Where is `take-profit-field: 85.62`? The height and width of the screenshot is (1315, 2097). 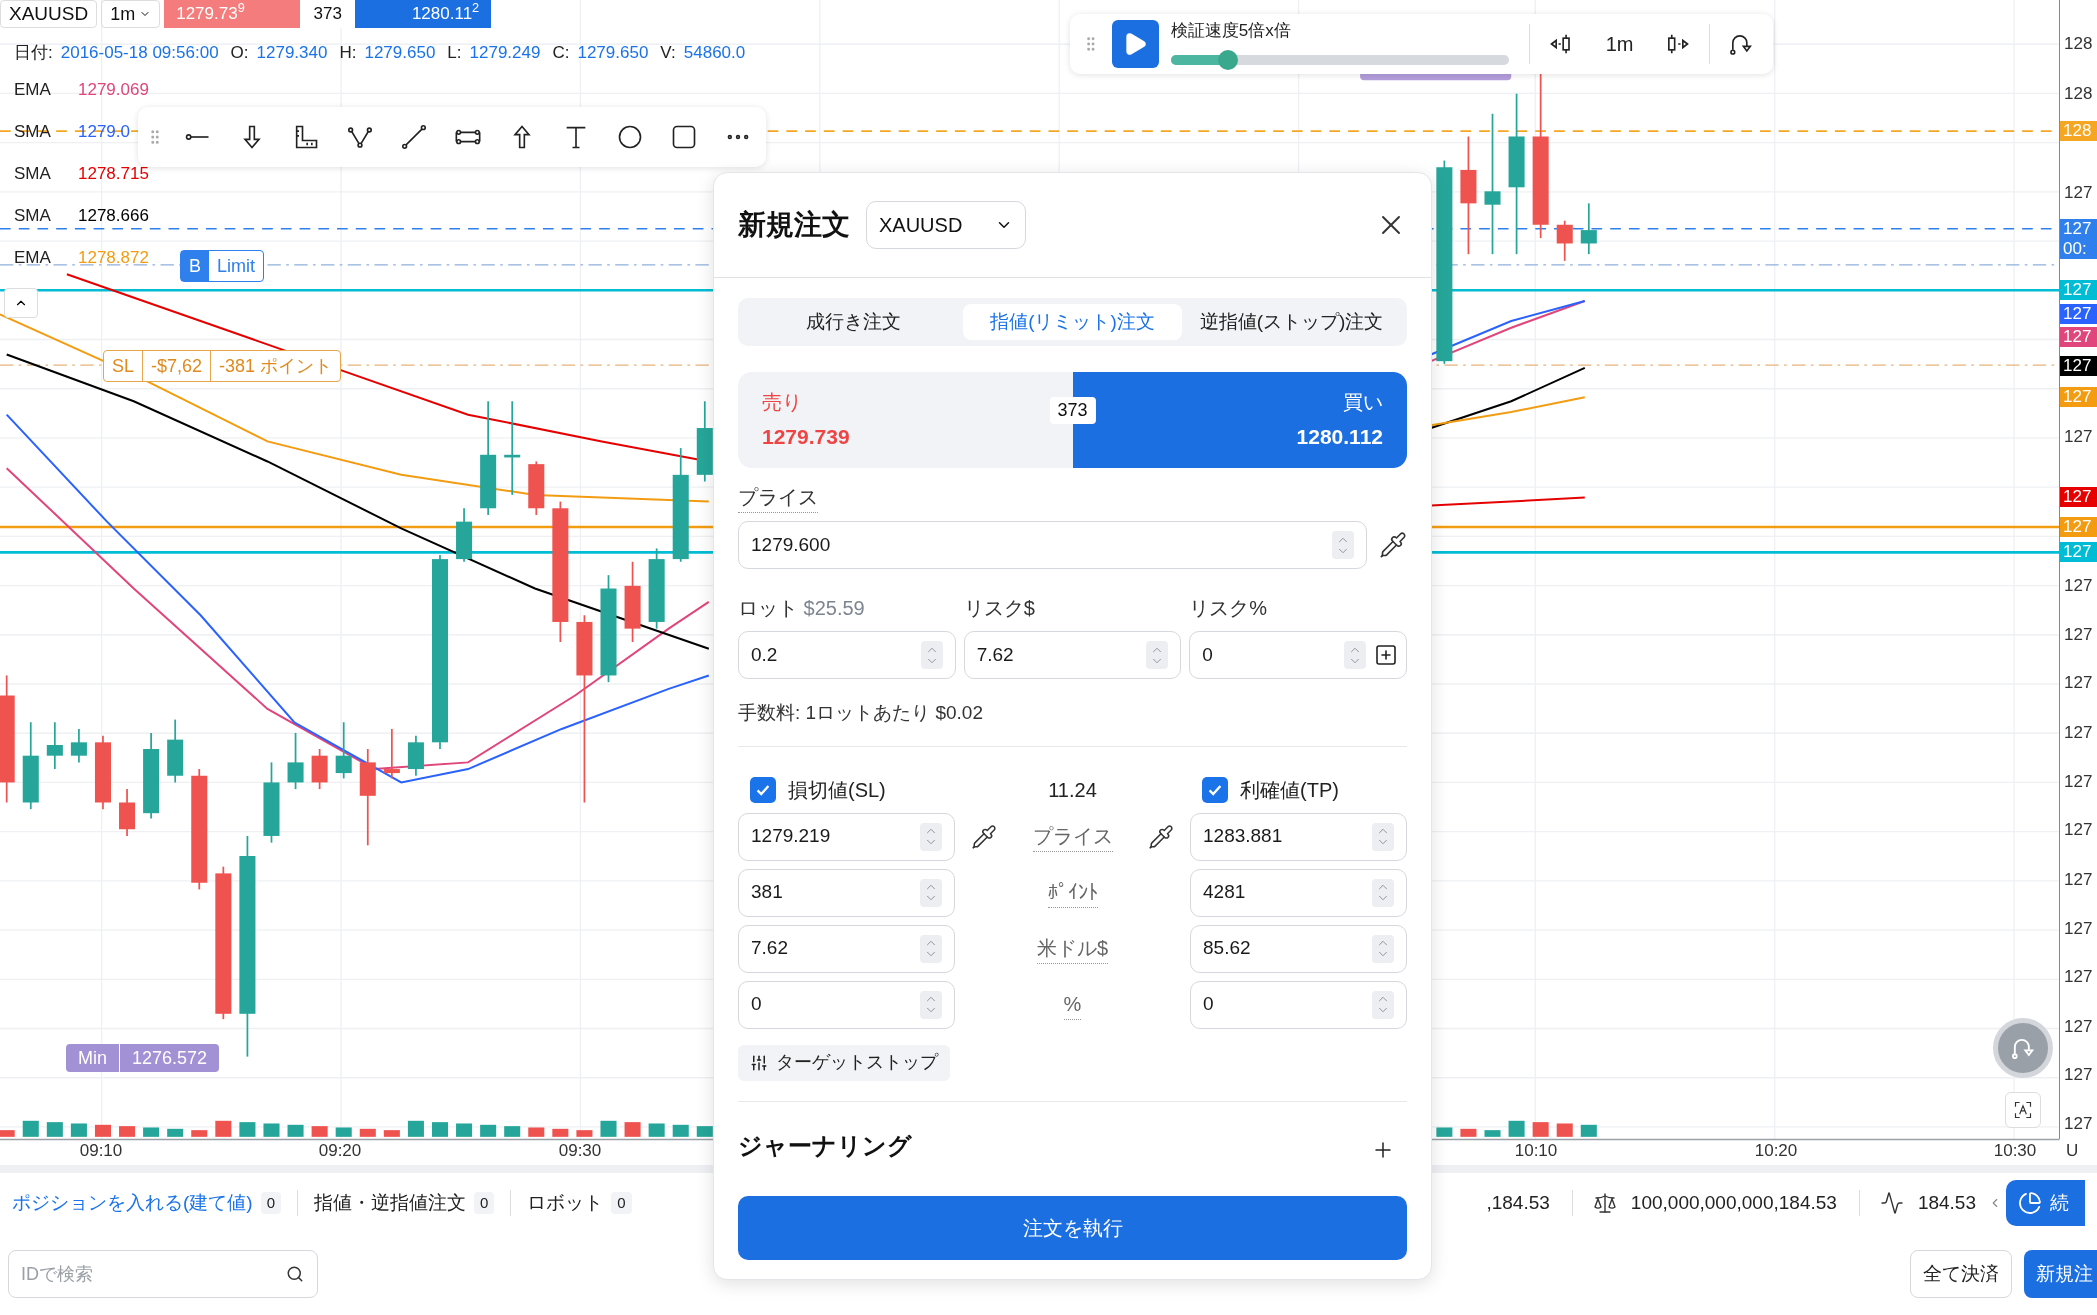
take-profit-field: 85.62 is located at coordinates (1298, 948).